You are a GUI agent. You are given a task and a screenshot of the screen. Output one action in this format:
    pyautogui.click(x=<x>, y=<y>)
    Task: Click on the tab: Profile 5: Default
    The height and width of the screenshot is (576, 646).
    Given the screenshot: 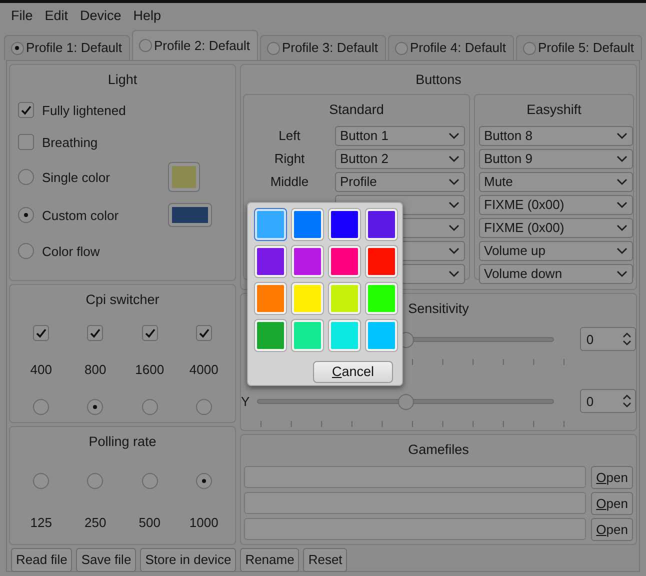 What is the action you would take?
    pyautogui.click(x=579, y=47)
    